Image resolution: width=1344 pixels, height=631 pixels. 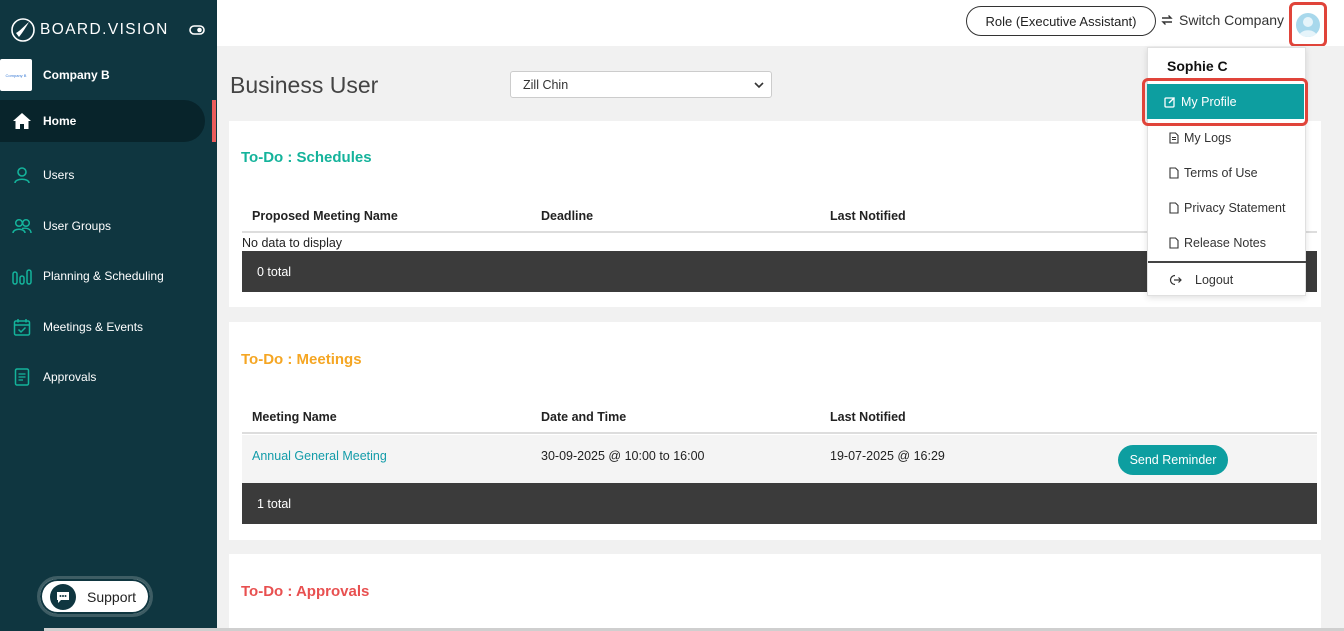 What do you see at coordinates (63, 596) in the screenshot?
I see `chat-support-icon` at bounding box center [63, 596].